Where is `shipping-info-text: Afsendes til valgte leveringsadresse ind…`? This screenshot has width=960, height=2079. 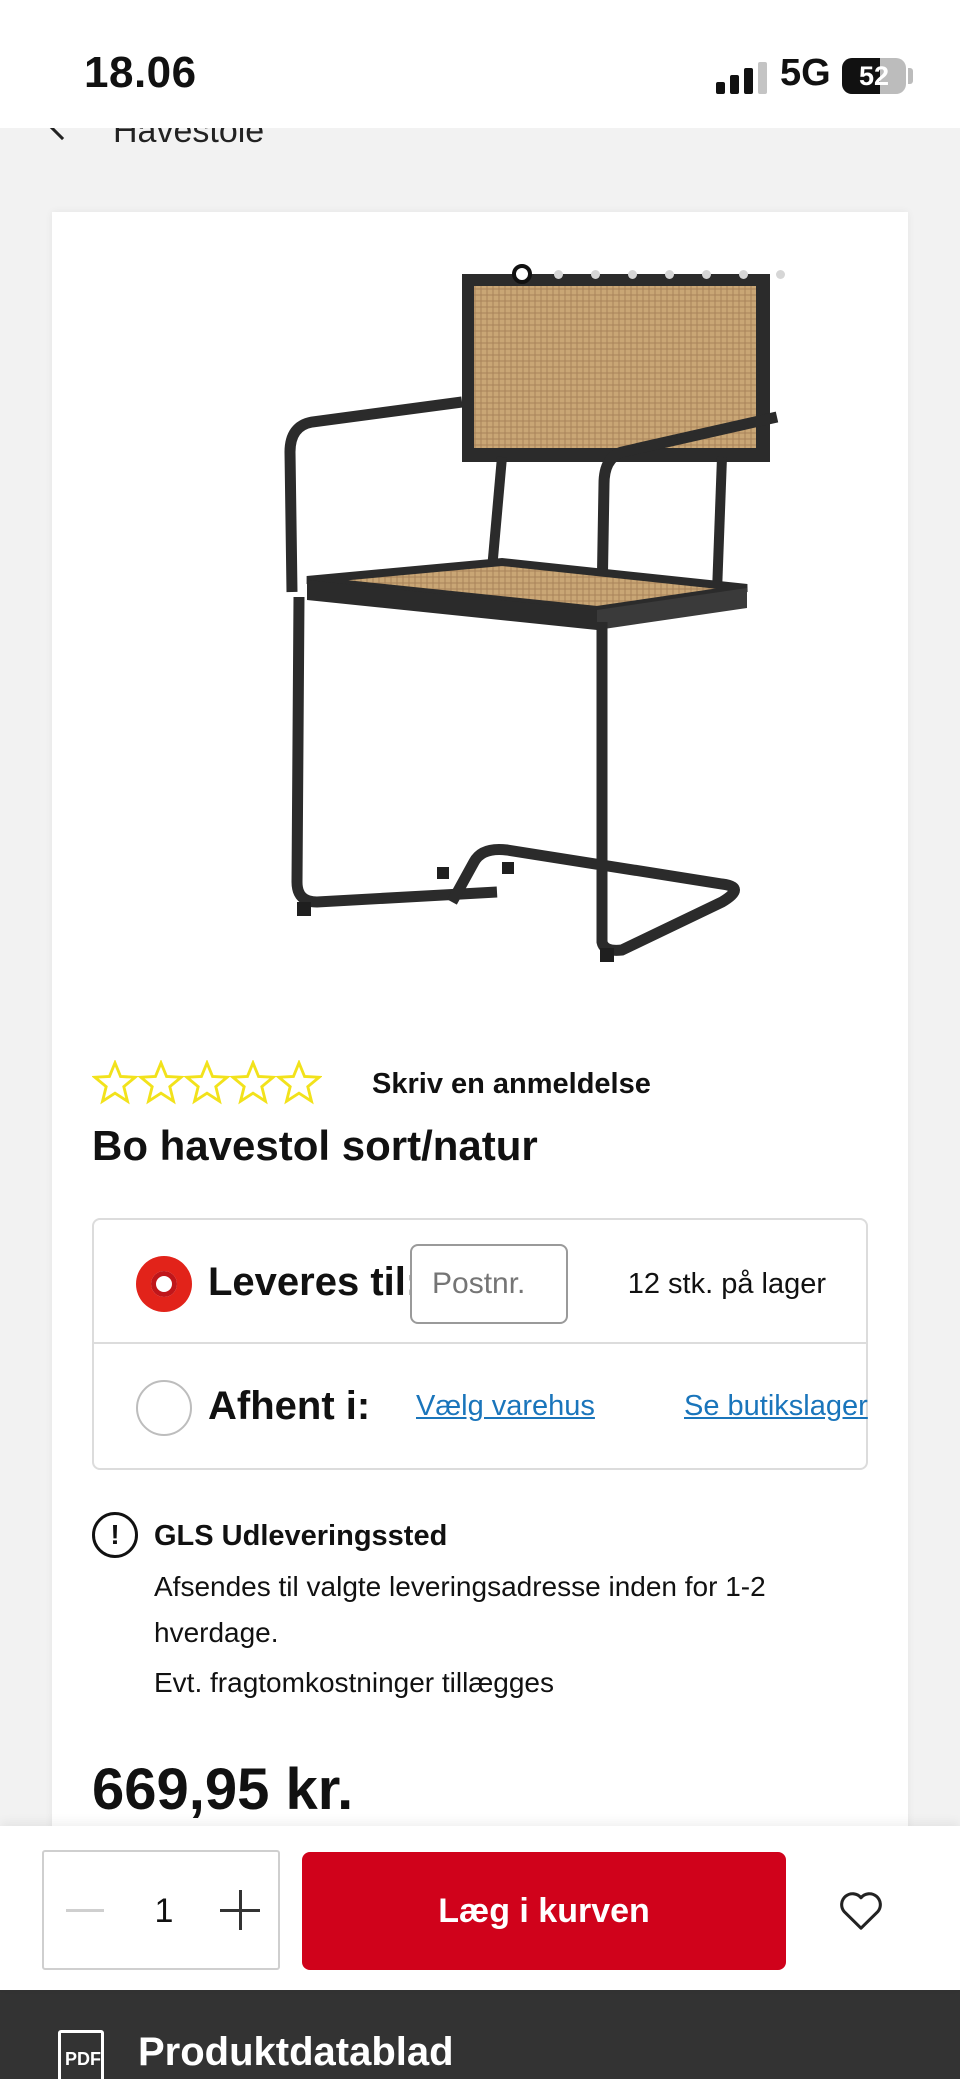 shipping-info-text: Afsendes til valgte leveringsadresse ind… is located at coordinates (460, 1609).